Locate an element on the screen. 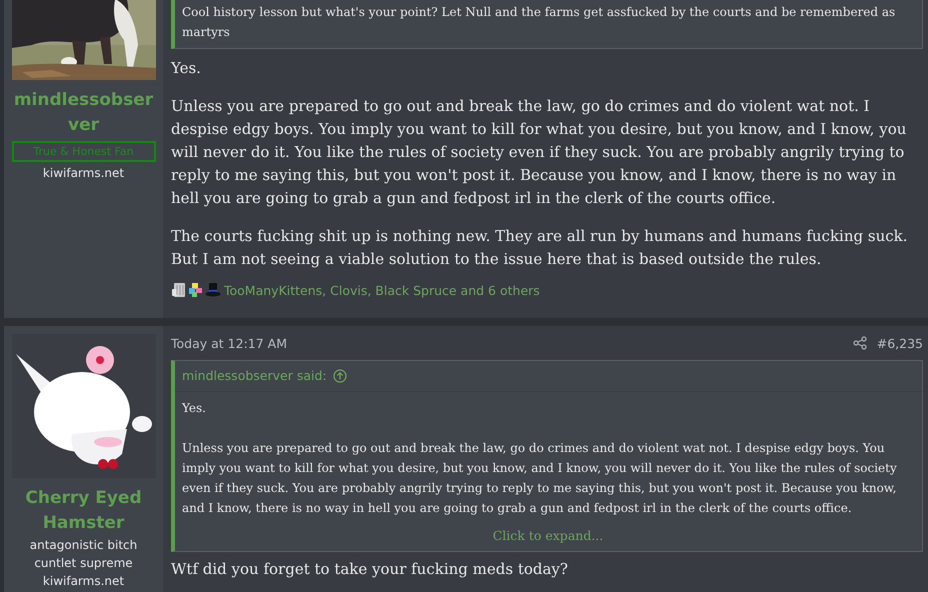 Image resolution: width=928 pixels, height=592 pixels. post-date: Today at 12:17 AM is located at coordinates (229, 343).